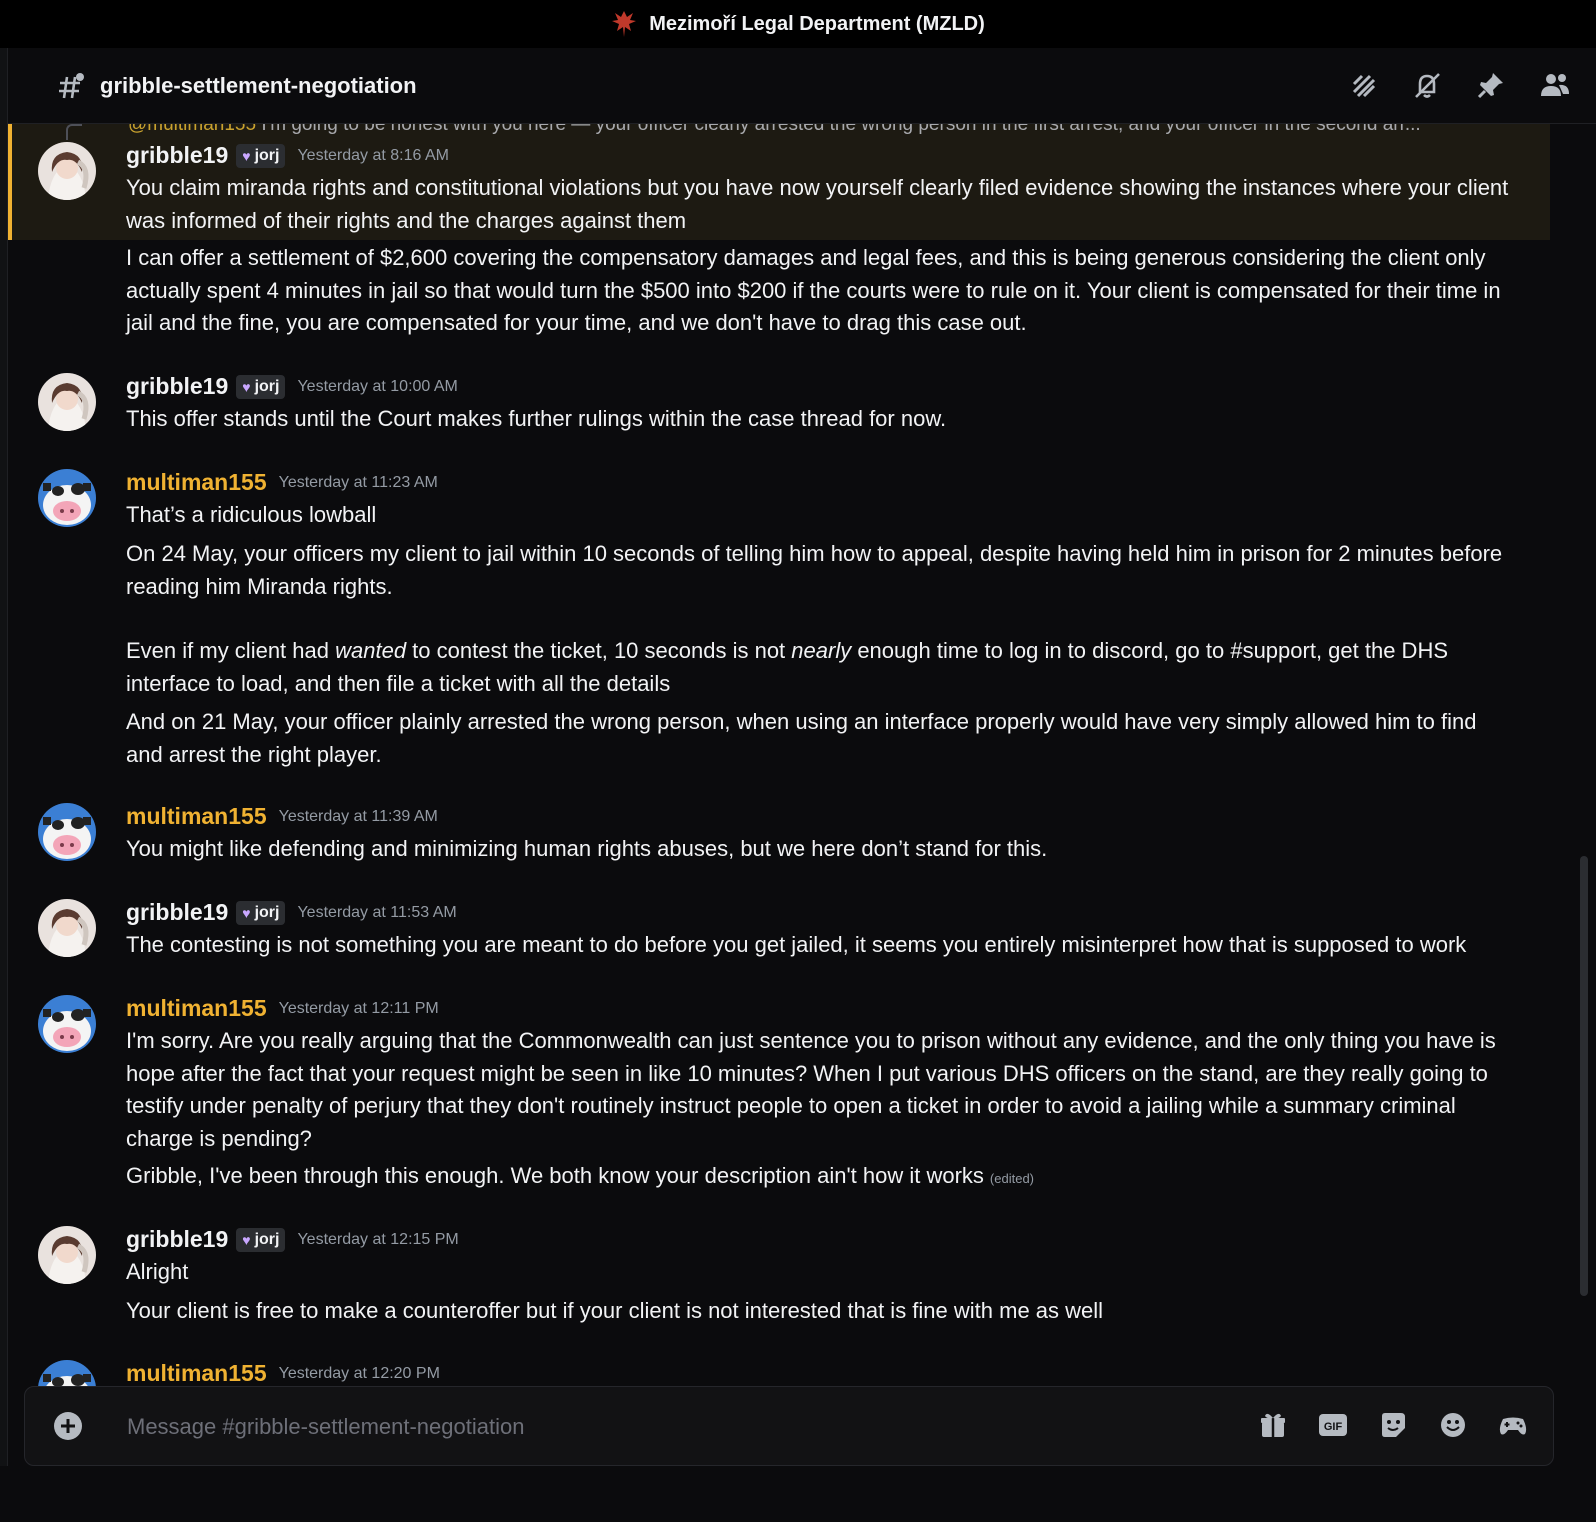 The height and width of the screenshot is (1522, 1596). I want to click on header-toolbar, so click(1459, 85).